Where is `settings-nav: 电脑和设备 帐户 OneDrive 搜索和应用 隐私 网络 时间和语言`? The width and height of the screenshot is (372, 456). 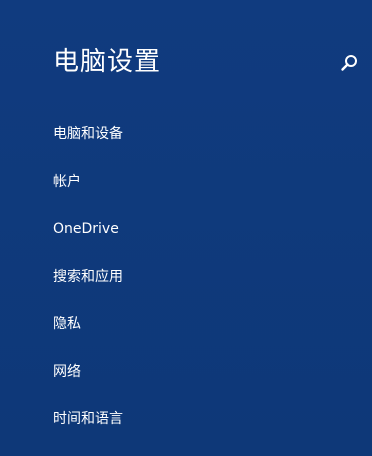
settings-nav: 电脑和设备 帐户 OneDrive 搜索和应用 隐私 网络 时间和语言 is located at coordinates (88, 288).